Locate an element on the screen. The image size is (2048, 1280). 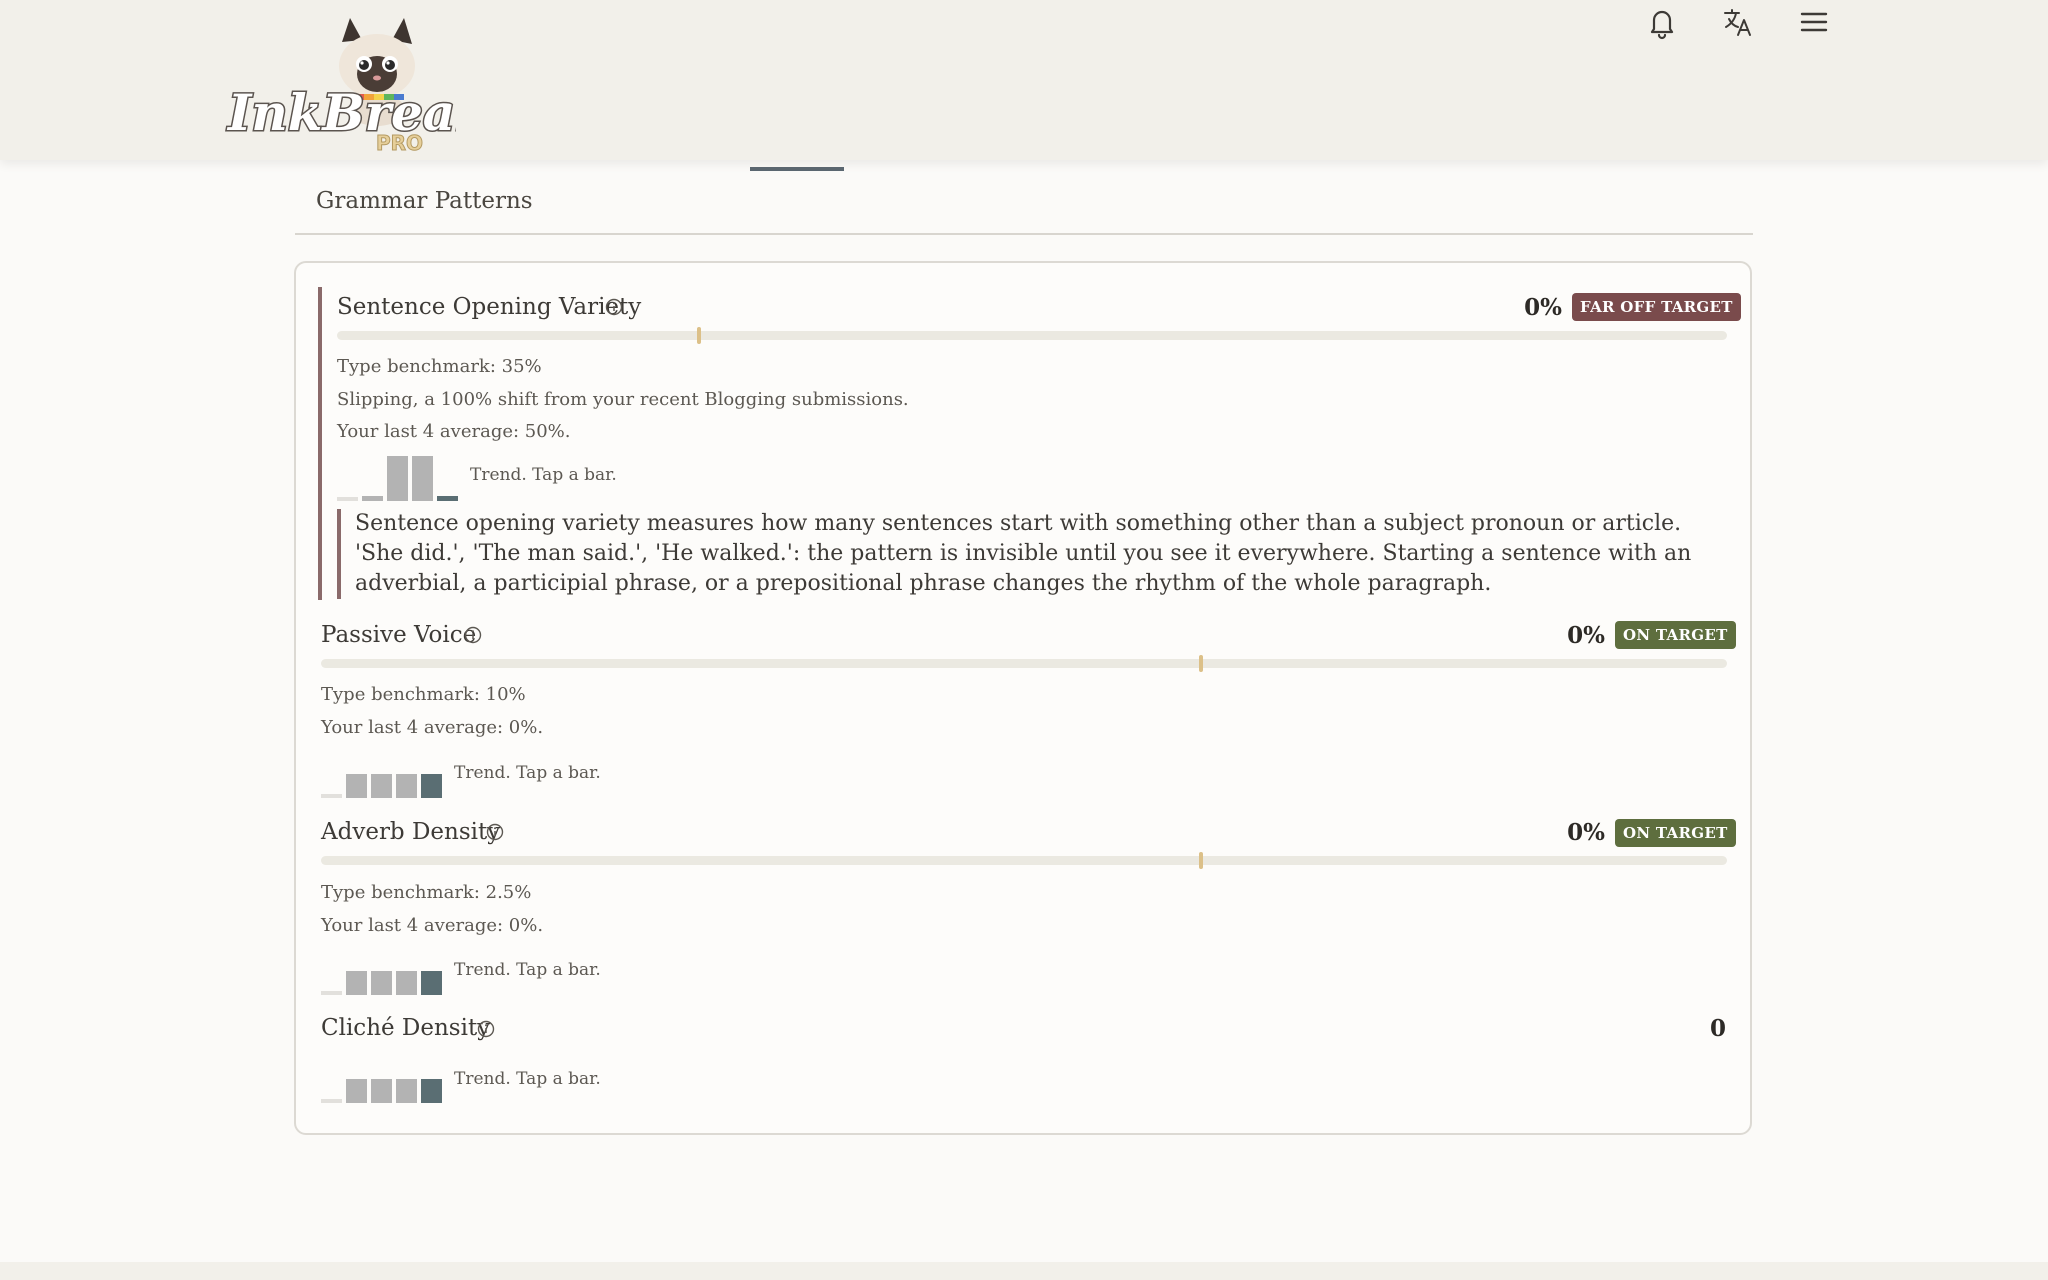
expanded-metric-accent is located at coordinates (320, 443).